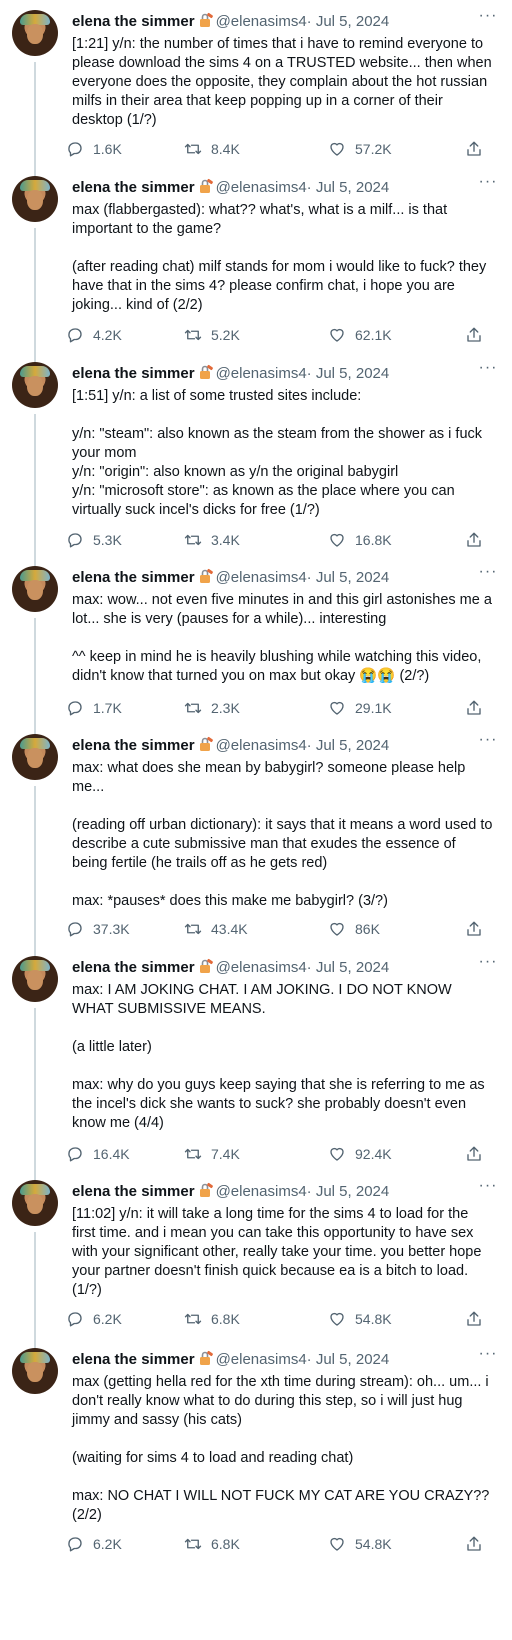  Describe the element at coordinates (94, 335) in the screenshot. I see `reply-button: 4.2K` at that location.